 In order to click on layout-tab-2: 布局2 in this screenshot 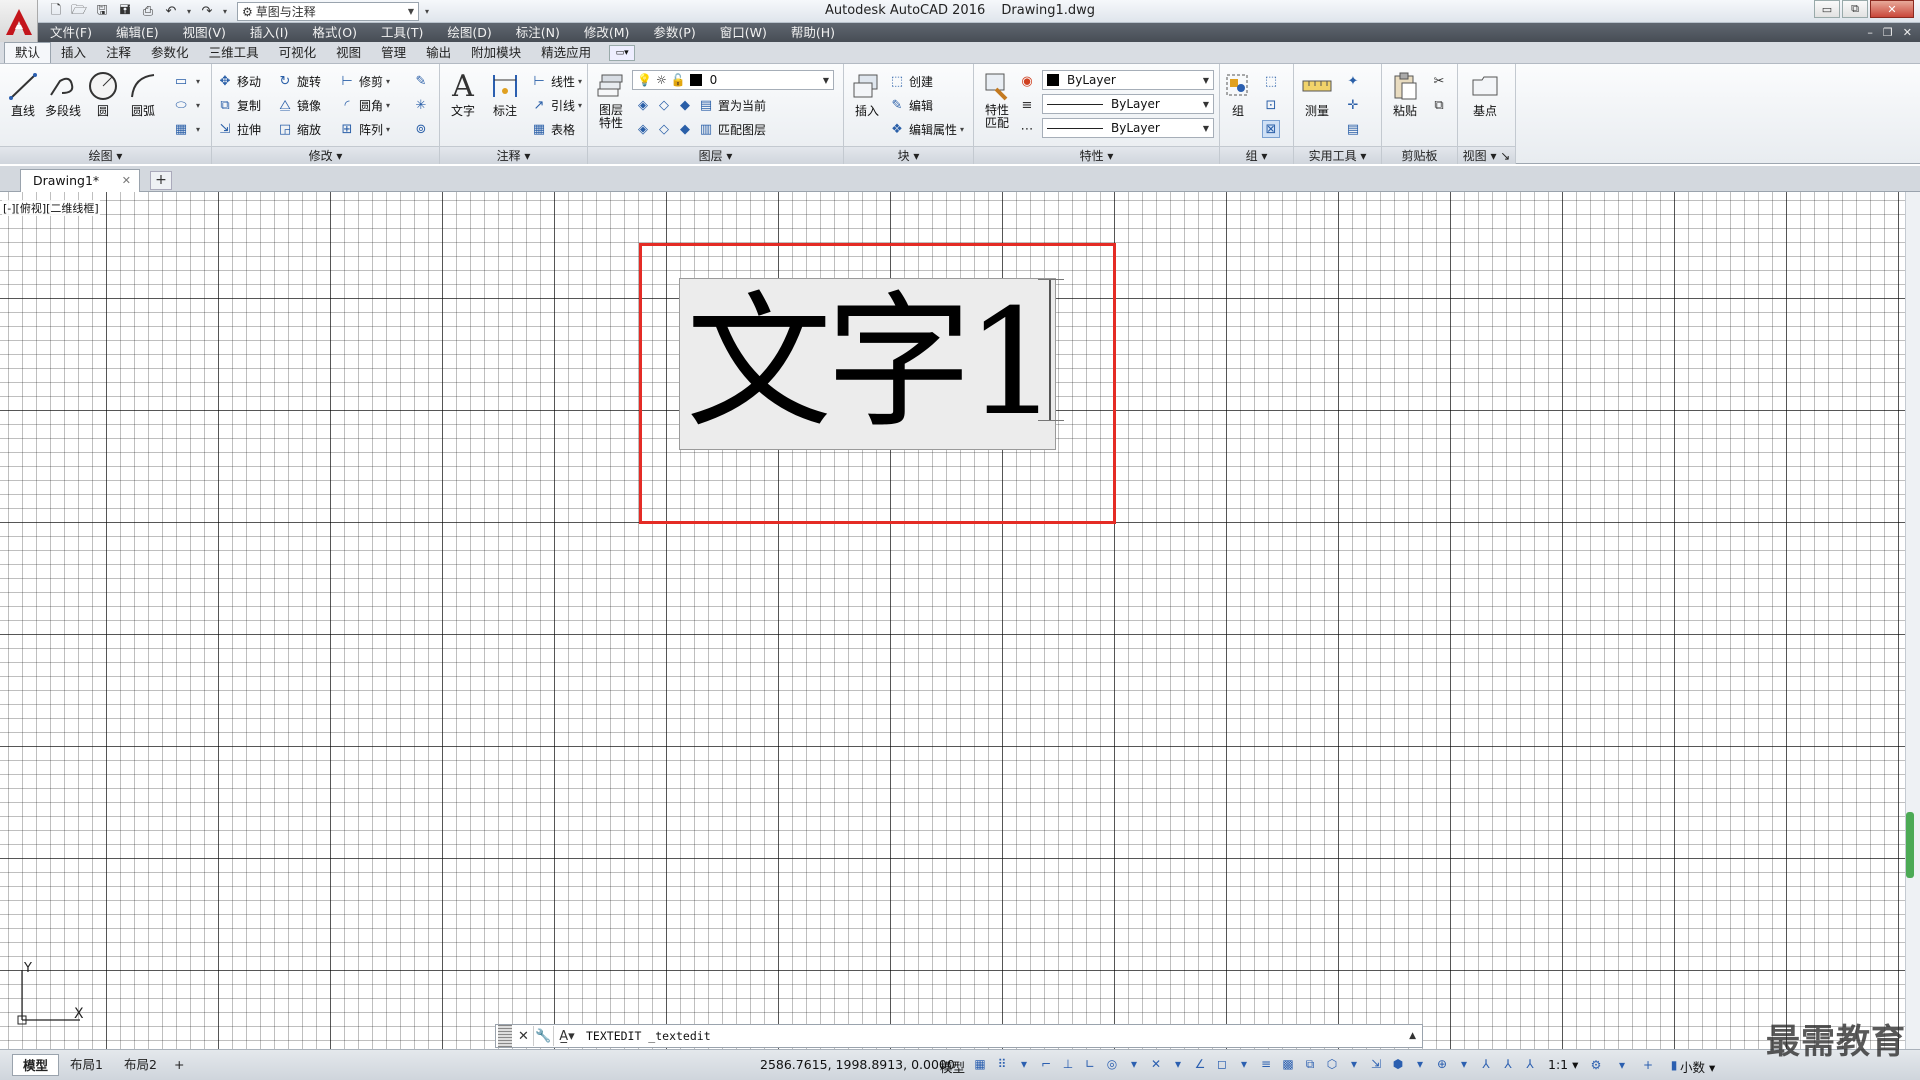, I will do `click(140, 1065)`.